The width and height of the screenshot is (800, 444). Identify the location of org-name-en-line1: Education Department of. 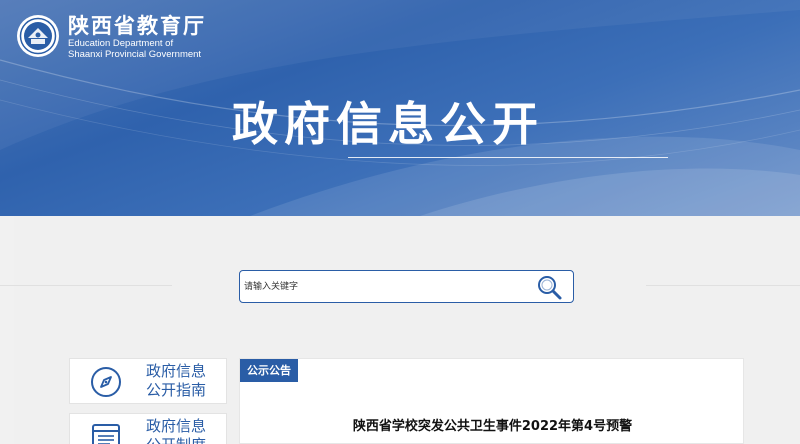
(121, 43).